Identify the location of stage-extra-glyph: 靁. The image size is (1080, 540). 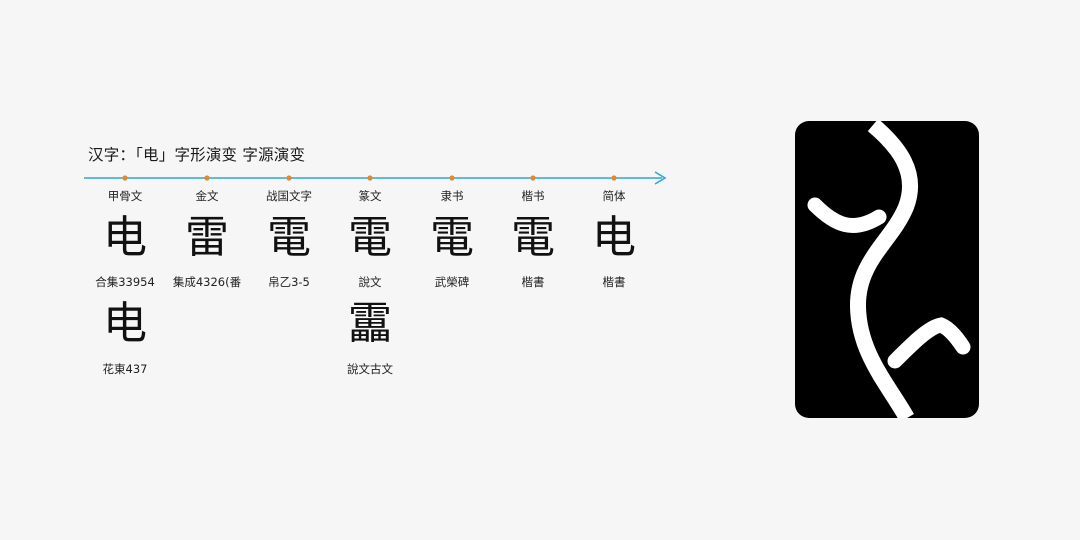
(370, 323).